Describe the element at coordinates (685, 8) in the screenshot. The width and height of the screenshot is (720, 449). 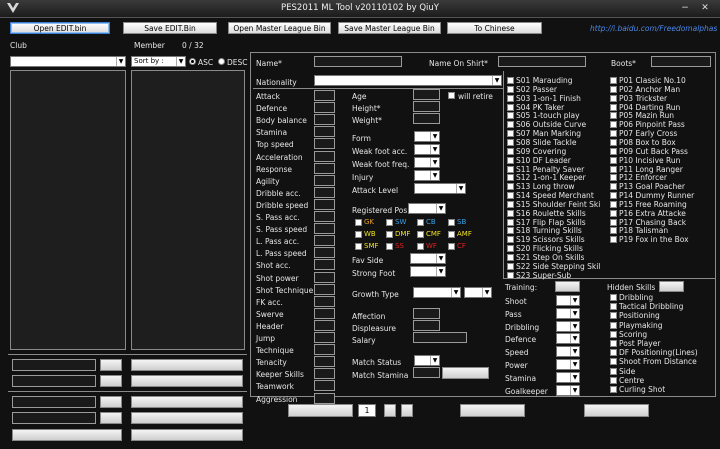
I see `minimize-icon: −` at that location.